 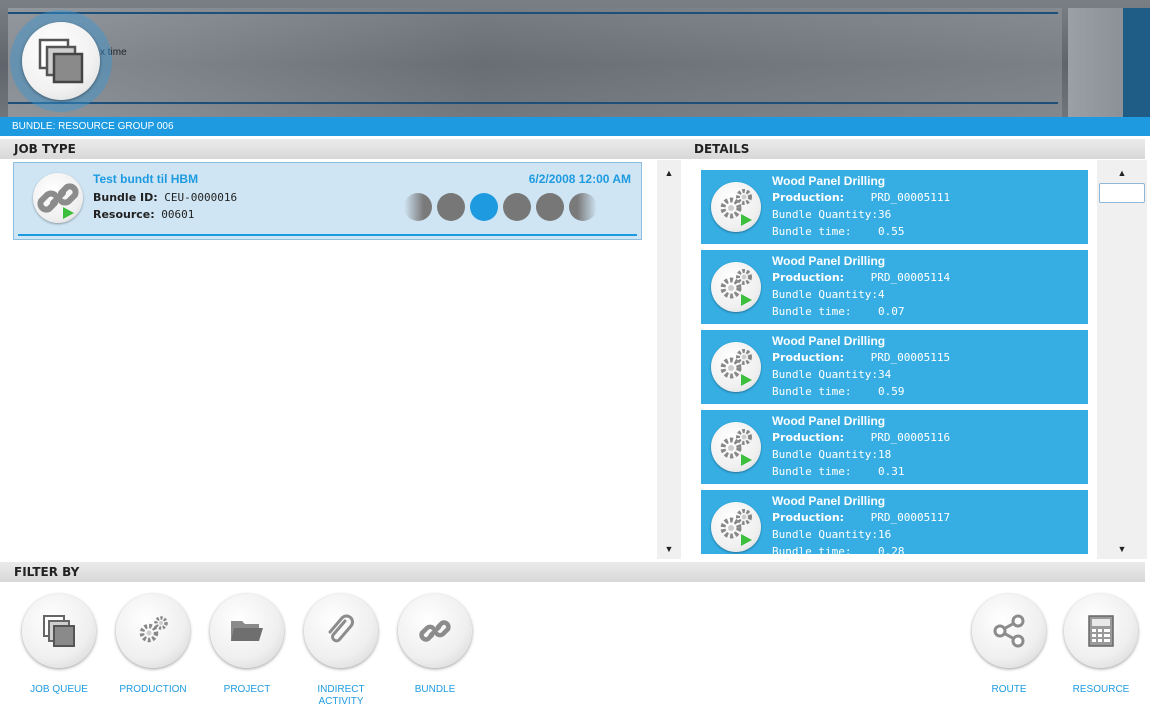 I want to click on detail-production-row: Production: PRD_00005111, so click(x=861, y=197).